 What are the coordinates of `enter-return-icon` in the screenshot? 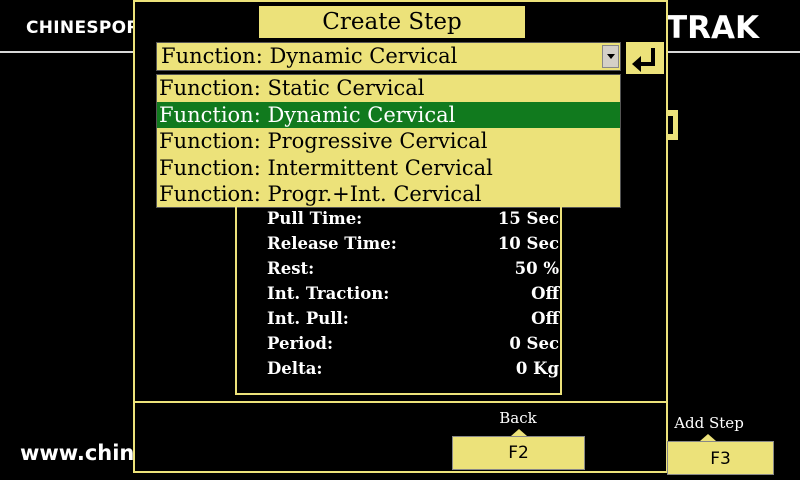 It's located at (643, 60).